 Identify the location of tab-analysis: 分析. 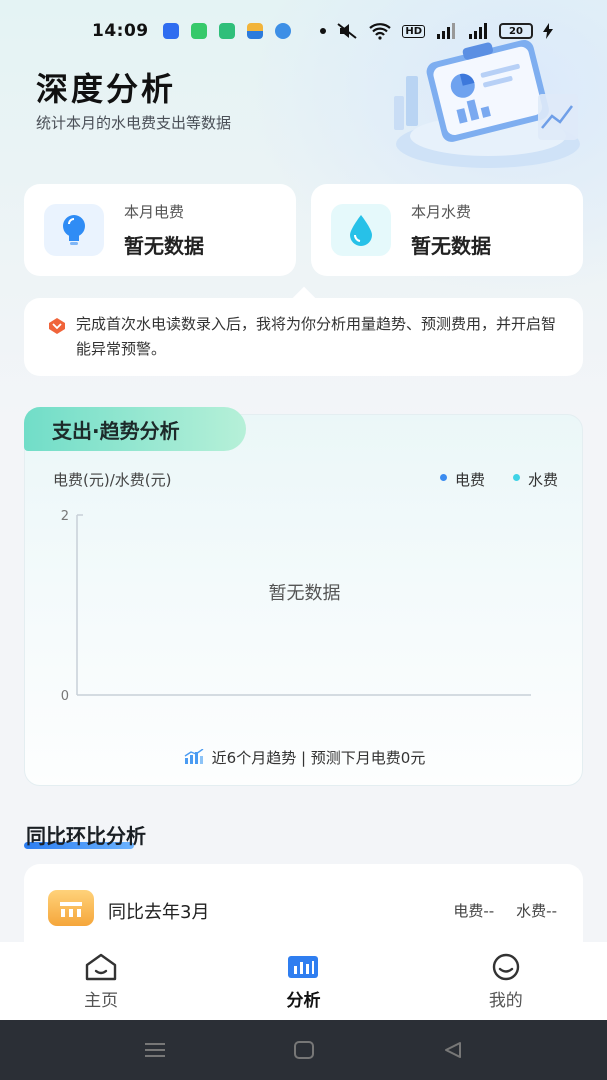
(303, 981).